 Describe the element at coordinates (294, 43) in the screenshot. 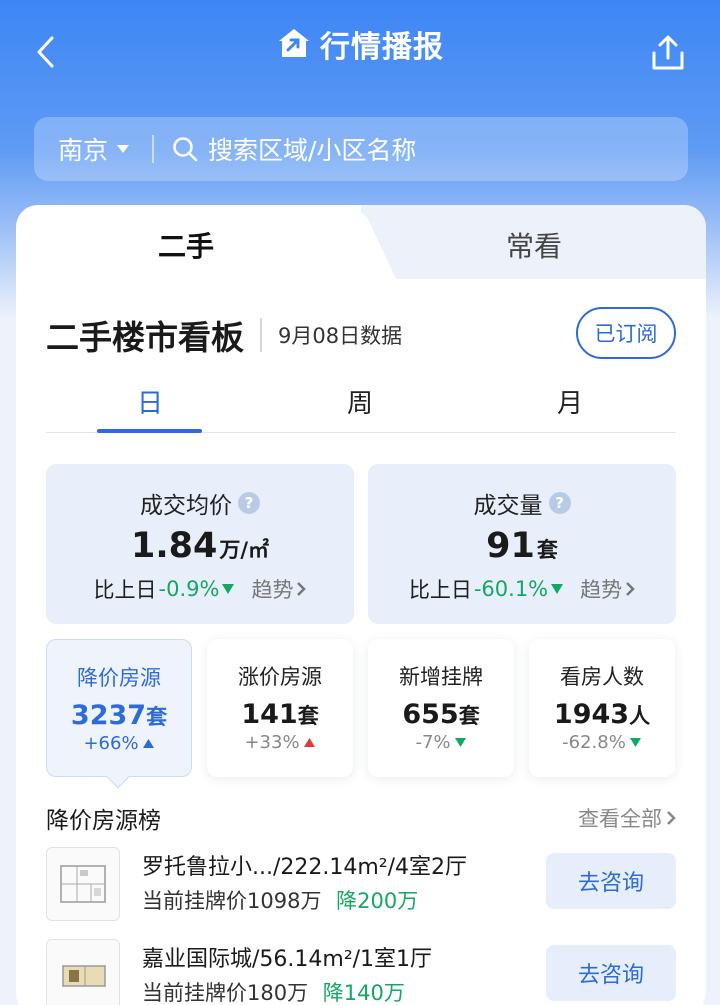

I see `logo-icon` at that location.